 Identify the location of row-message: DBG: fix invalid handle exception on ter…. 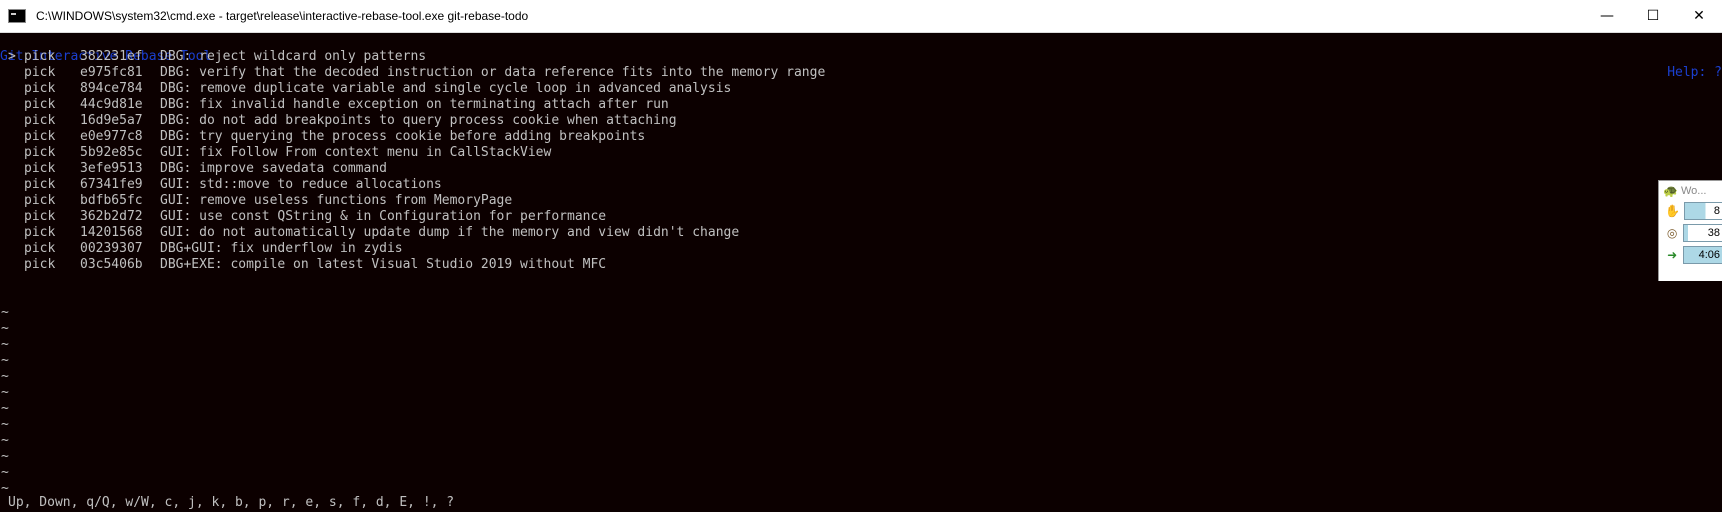
(414, 104).